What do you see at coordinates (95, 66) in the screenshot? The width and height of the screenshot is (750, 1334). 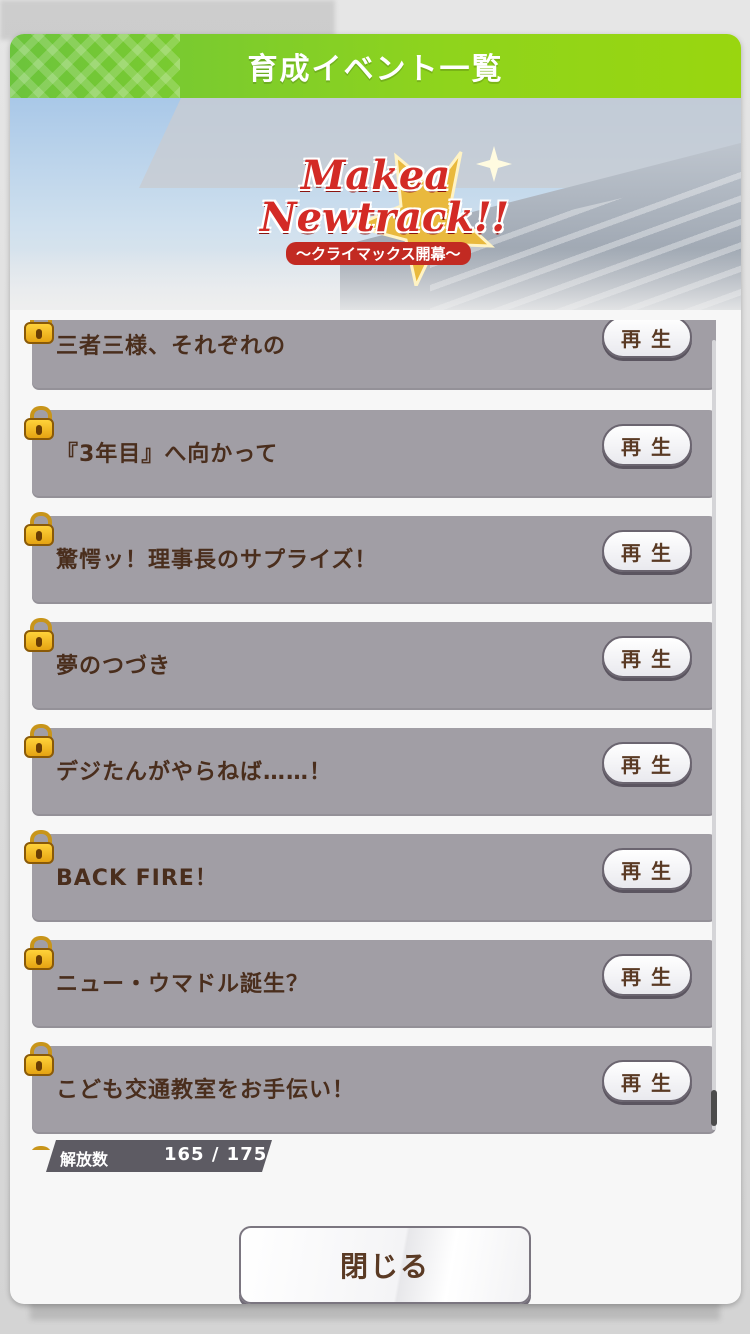 I see `title-bar-pattern` at bounding box center [95, 66].